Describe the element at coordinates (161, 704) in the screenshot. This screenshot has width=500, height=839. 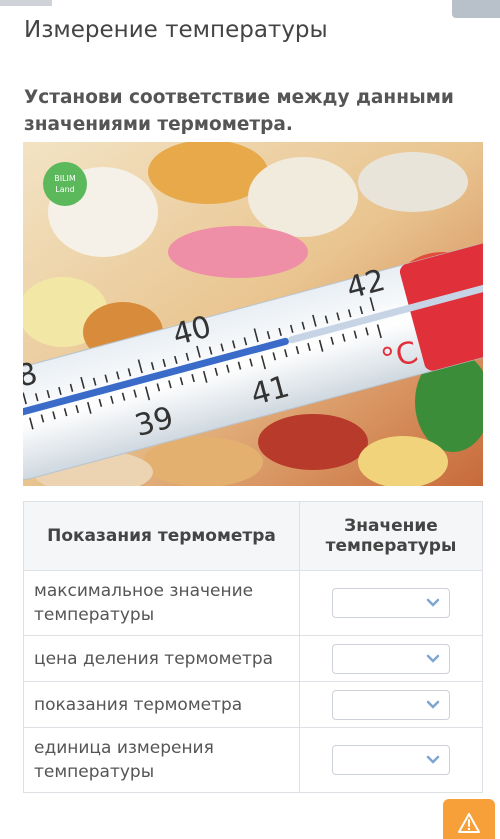
I see `row-label: показания термометра` at that location.